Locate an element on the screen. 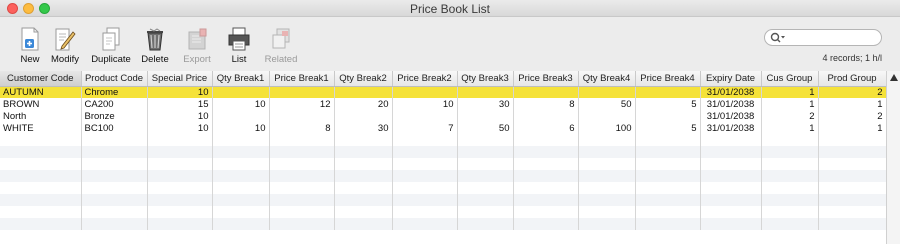 This screenshot has height=244, width=900. column-header: Customer Code is located at coordinates (41, 79).